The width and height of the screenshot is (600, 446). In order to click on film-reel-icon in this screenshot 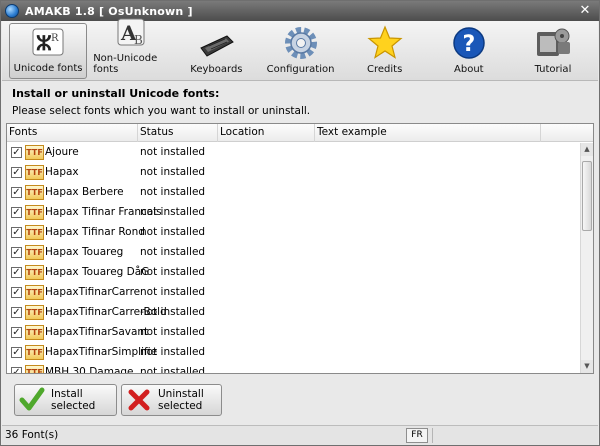, I will do `click(553, 43)`.